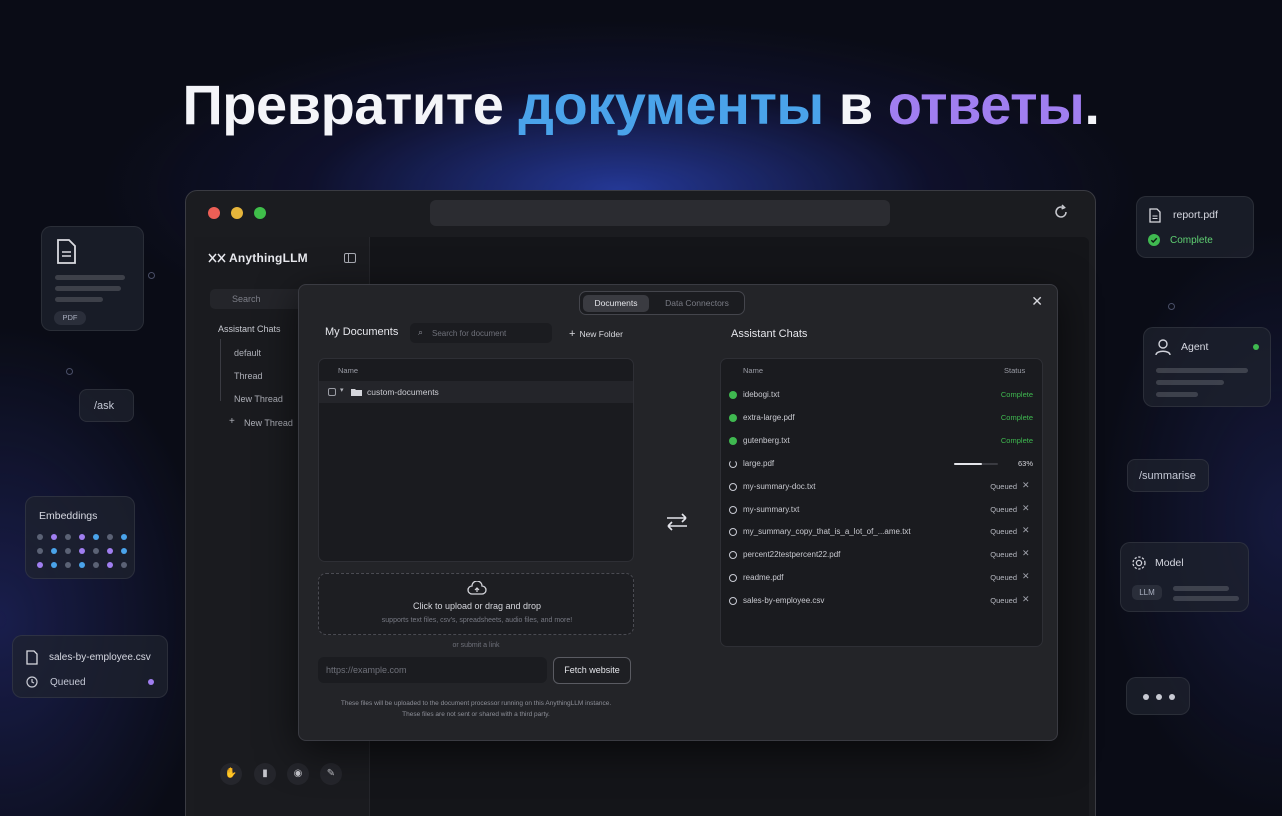 The height and width of the screenshot is (816, 1282). Describe the element at coordinates (214, 213) in the screenshot. I see `close-window-button` at that location.